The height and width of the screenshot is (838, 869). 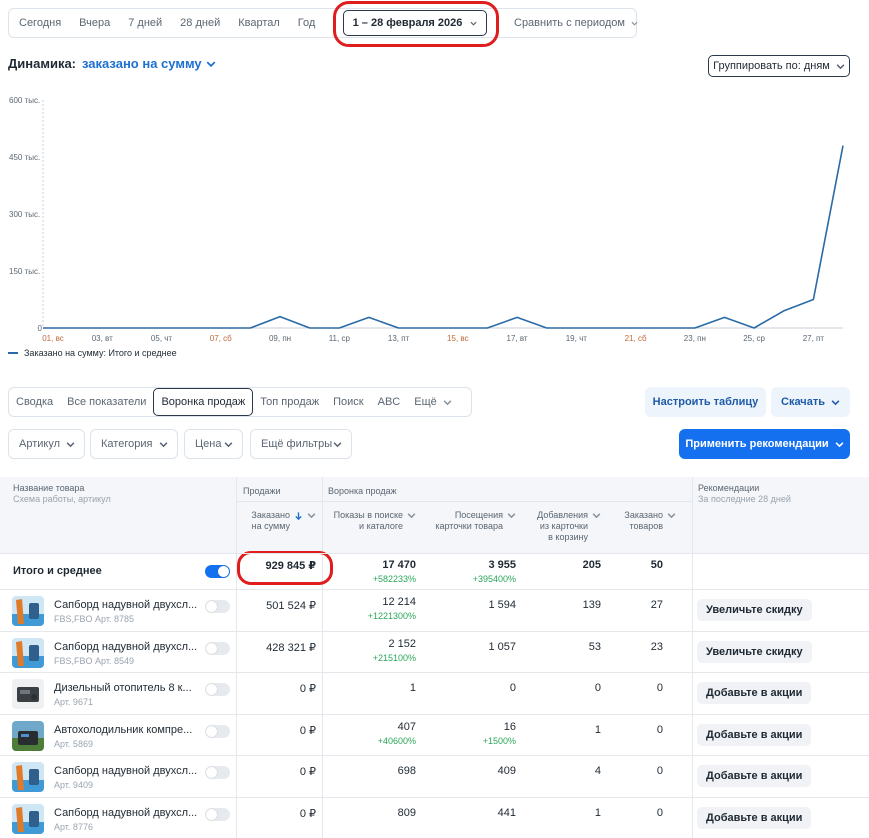 What do you see at coordinates (506, 771) in the screenshot?
I see `card-visits: 409` at bounding box center [506, 771].